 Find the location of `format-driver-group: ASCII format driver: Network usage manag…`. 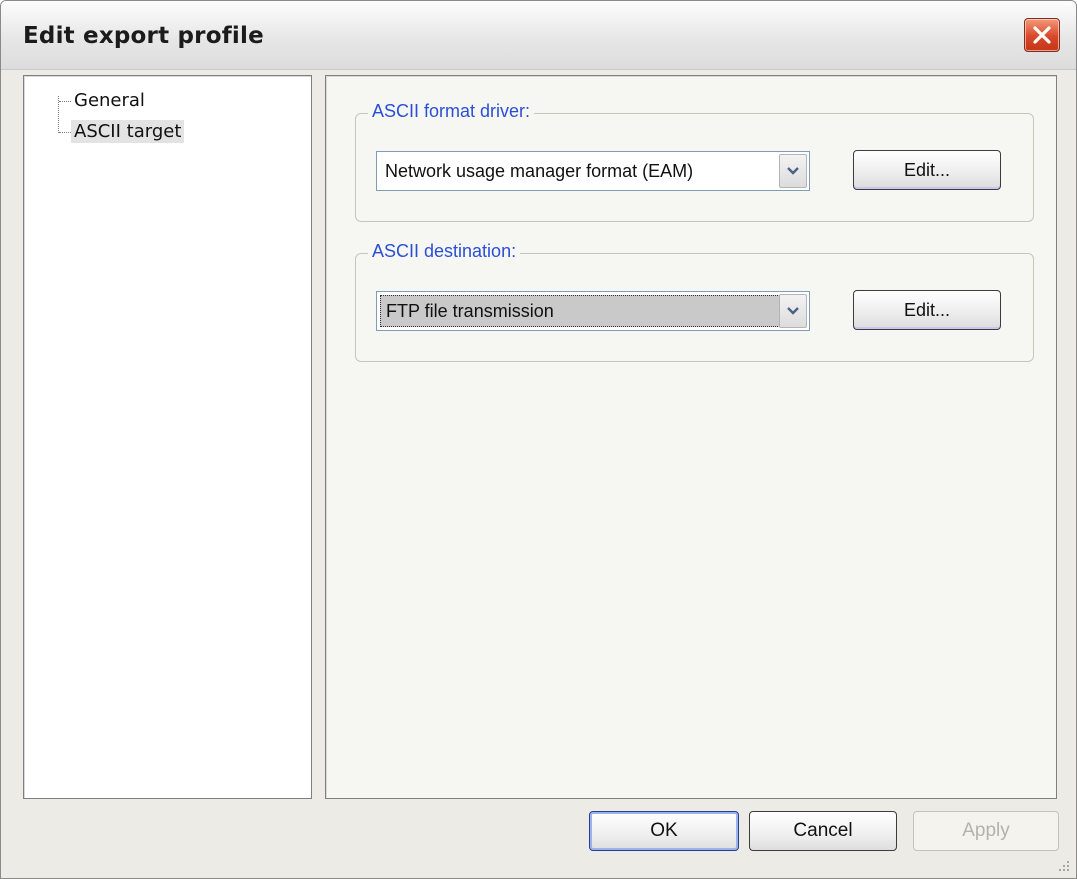

format-driver-group: ASCII format driver: Network usage manag… is located at coordinates (694, 161).